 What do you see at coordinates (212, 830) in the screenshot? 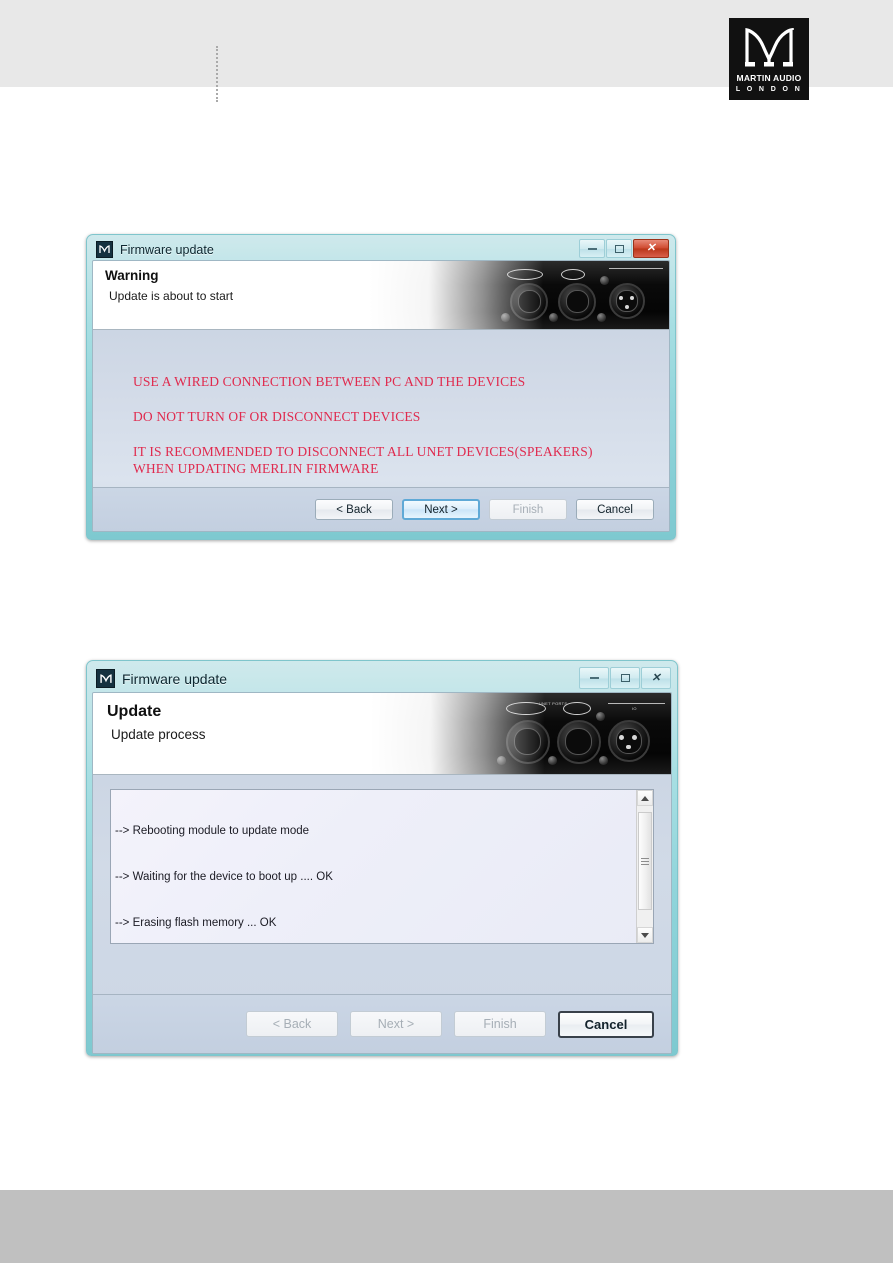
I see `log-line: --> Rebooting module to update mode` at bounding box center [212, 830].